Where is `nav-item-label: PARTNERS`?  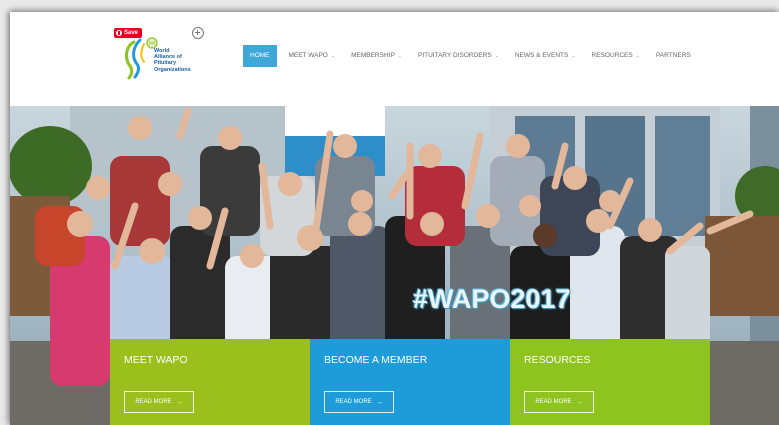 nav-item-label: PARTNERS is located at coordinates (673, 55).